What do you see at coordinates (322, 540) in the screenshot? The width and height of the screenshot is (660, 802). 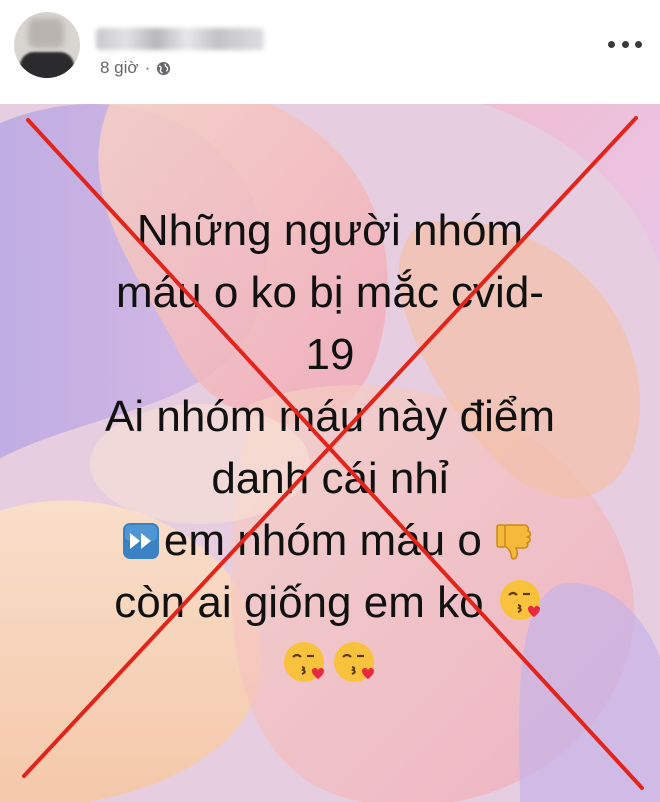 I see `post-text-segment: em nhóm máu o` at bounding box center [322, 540].